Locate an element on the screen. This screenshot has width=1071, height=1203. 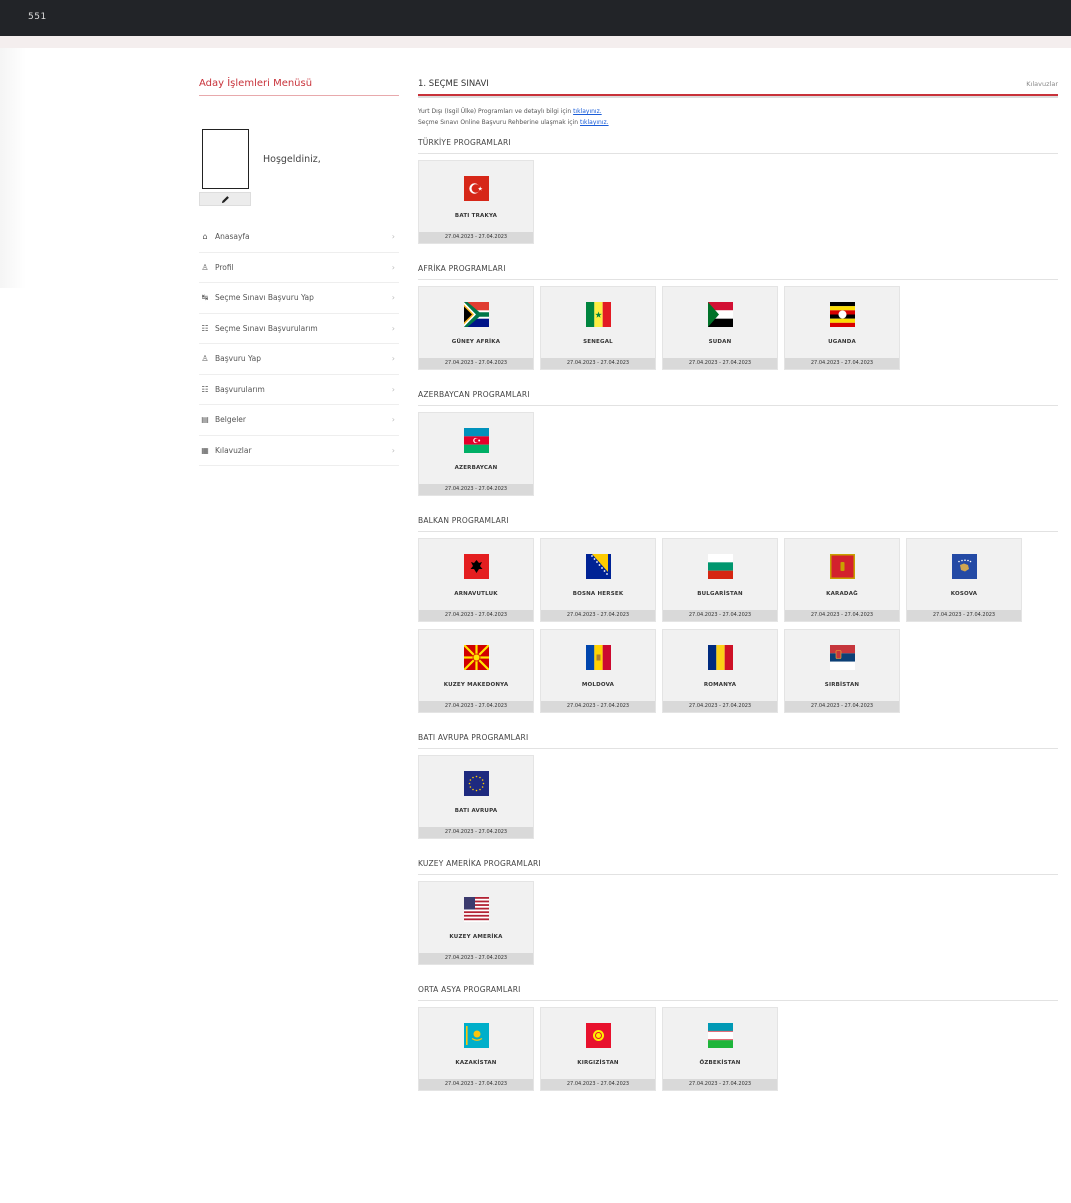
sidebar-item-5: ☷ Başvurularım › is located at coordinates (299, 390).